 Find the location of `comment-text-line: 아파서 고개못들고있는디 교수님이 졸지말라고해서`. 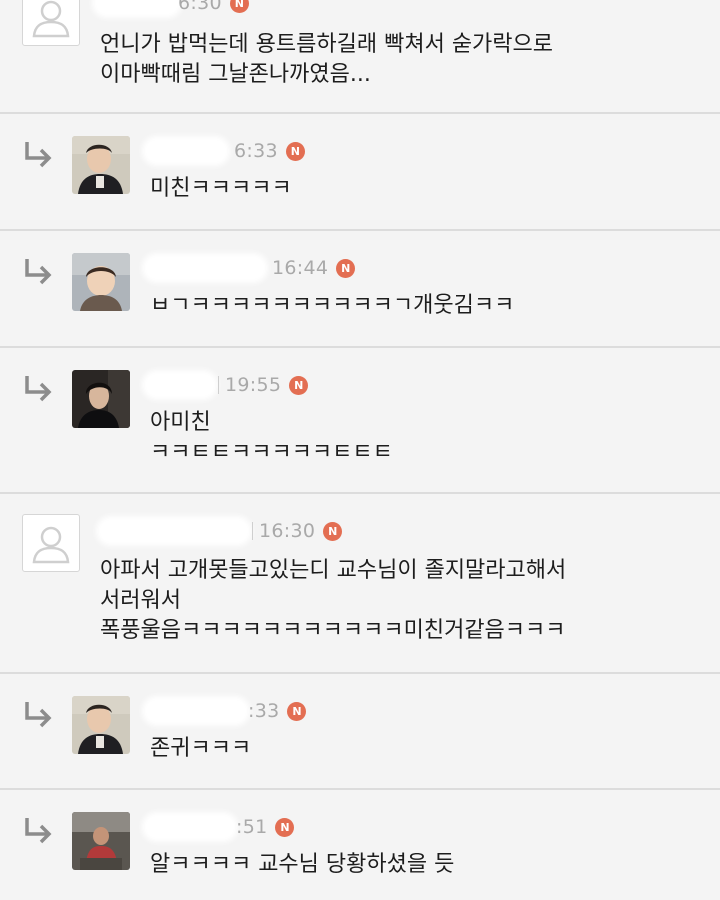

comment-text-line: 아파서 고개못들고있는디 교수님이 졸지말라고해서 is located at coordinates (333, 570).